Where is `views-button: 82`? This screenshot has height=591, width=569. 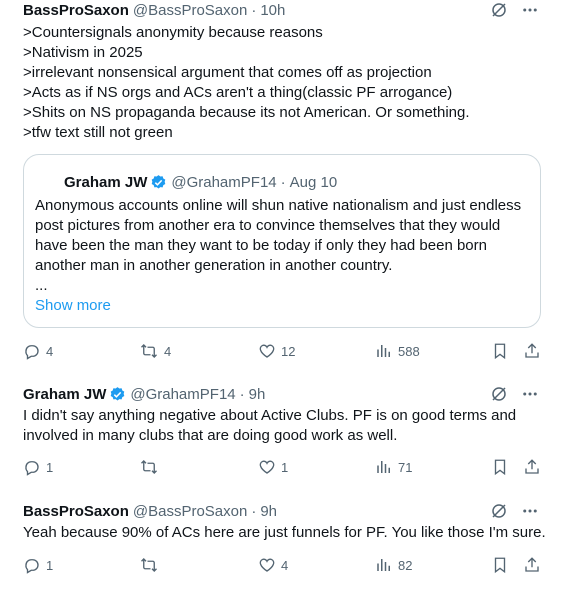
views-button: 82 is located at coordinates (393, 565).